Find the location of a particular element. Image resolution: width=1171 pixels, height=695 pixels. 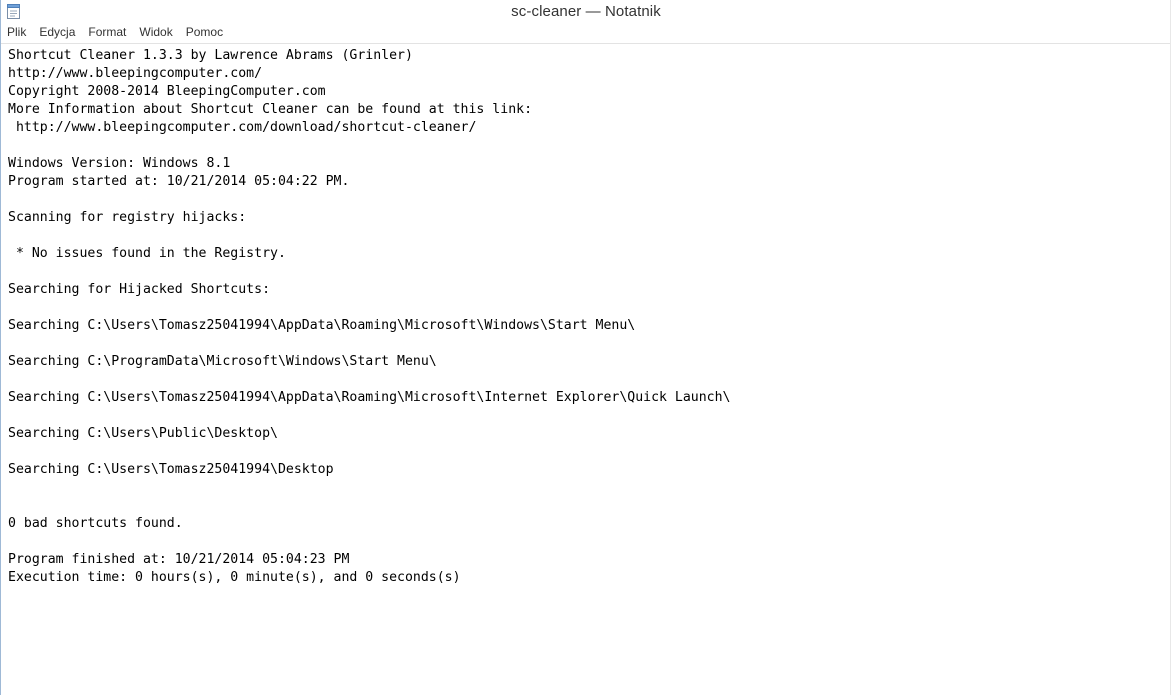

text-line: http://www.bleepingcomputer.com/ is located at coordinates (135, 73).